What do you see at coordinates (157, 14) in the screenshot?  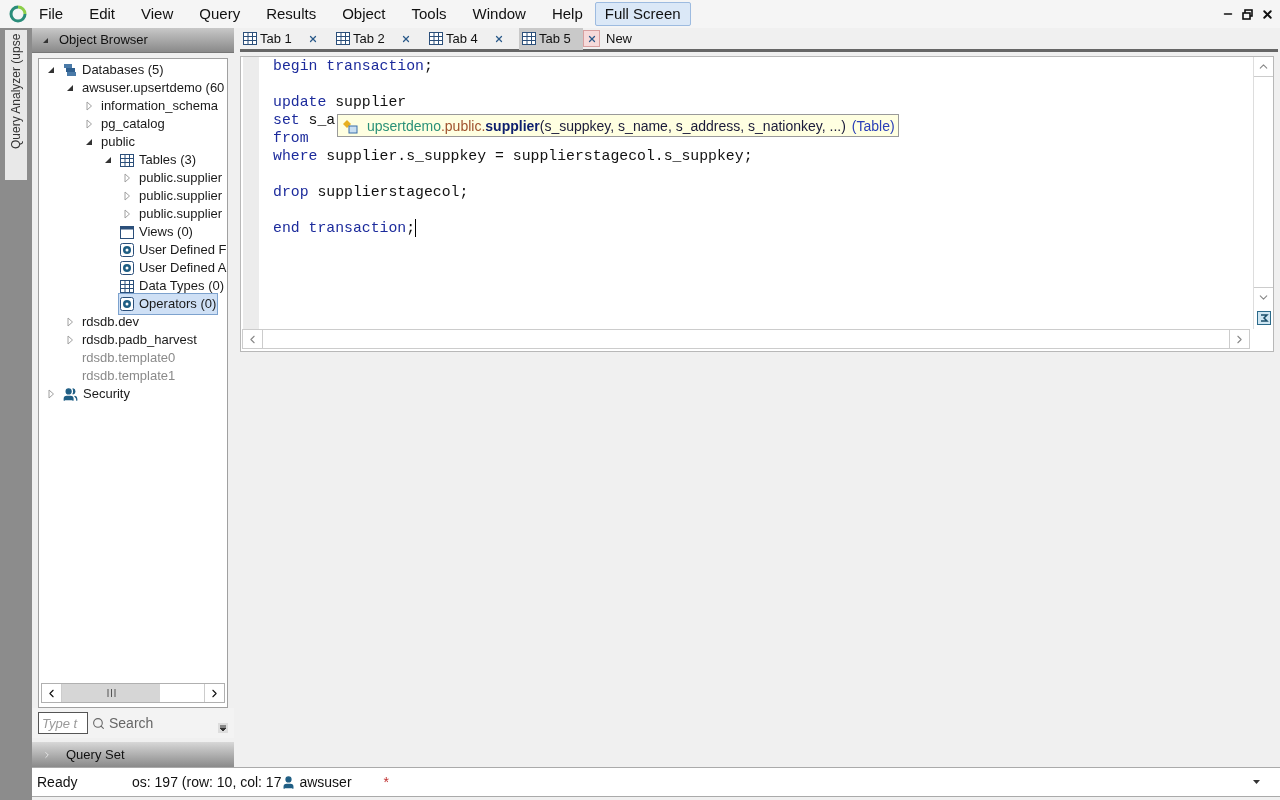 I see `menu-item: View` at bounding box center [157, 14].